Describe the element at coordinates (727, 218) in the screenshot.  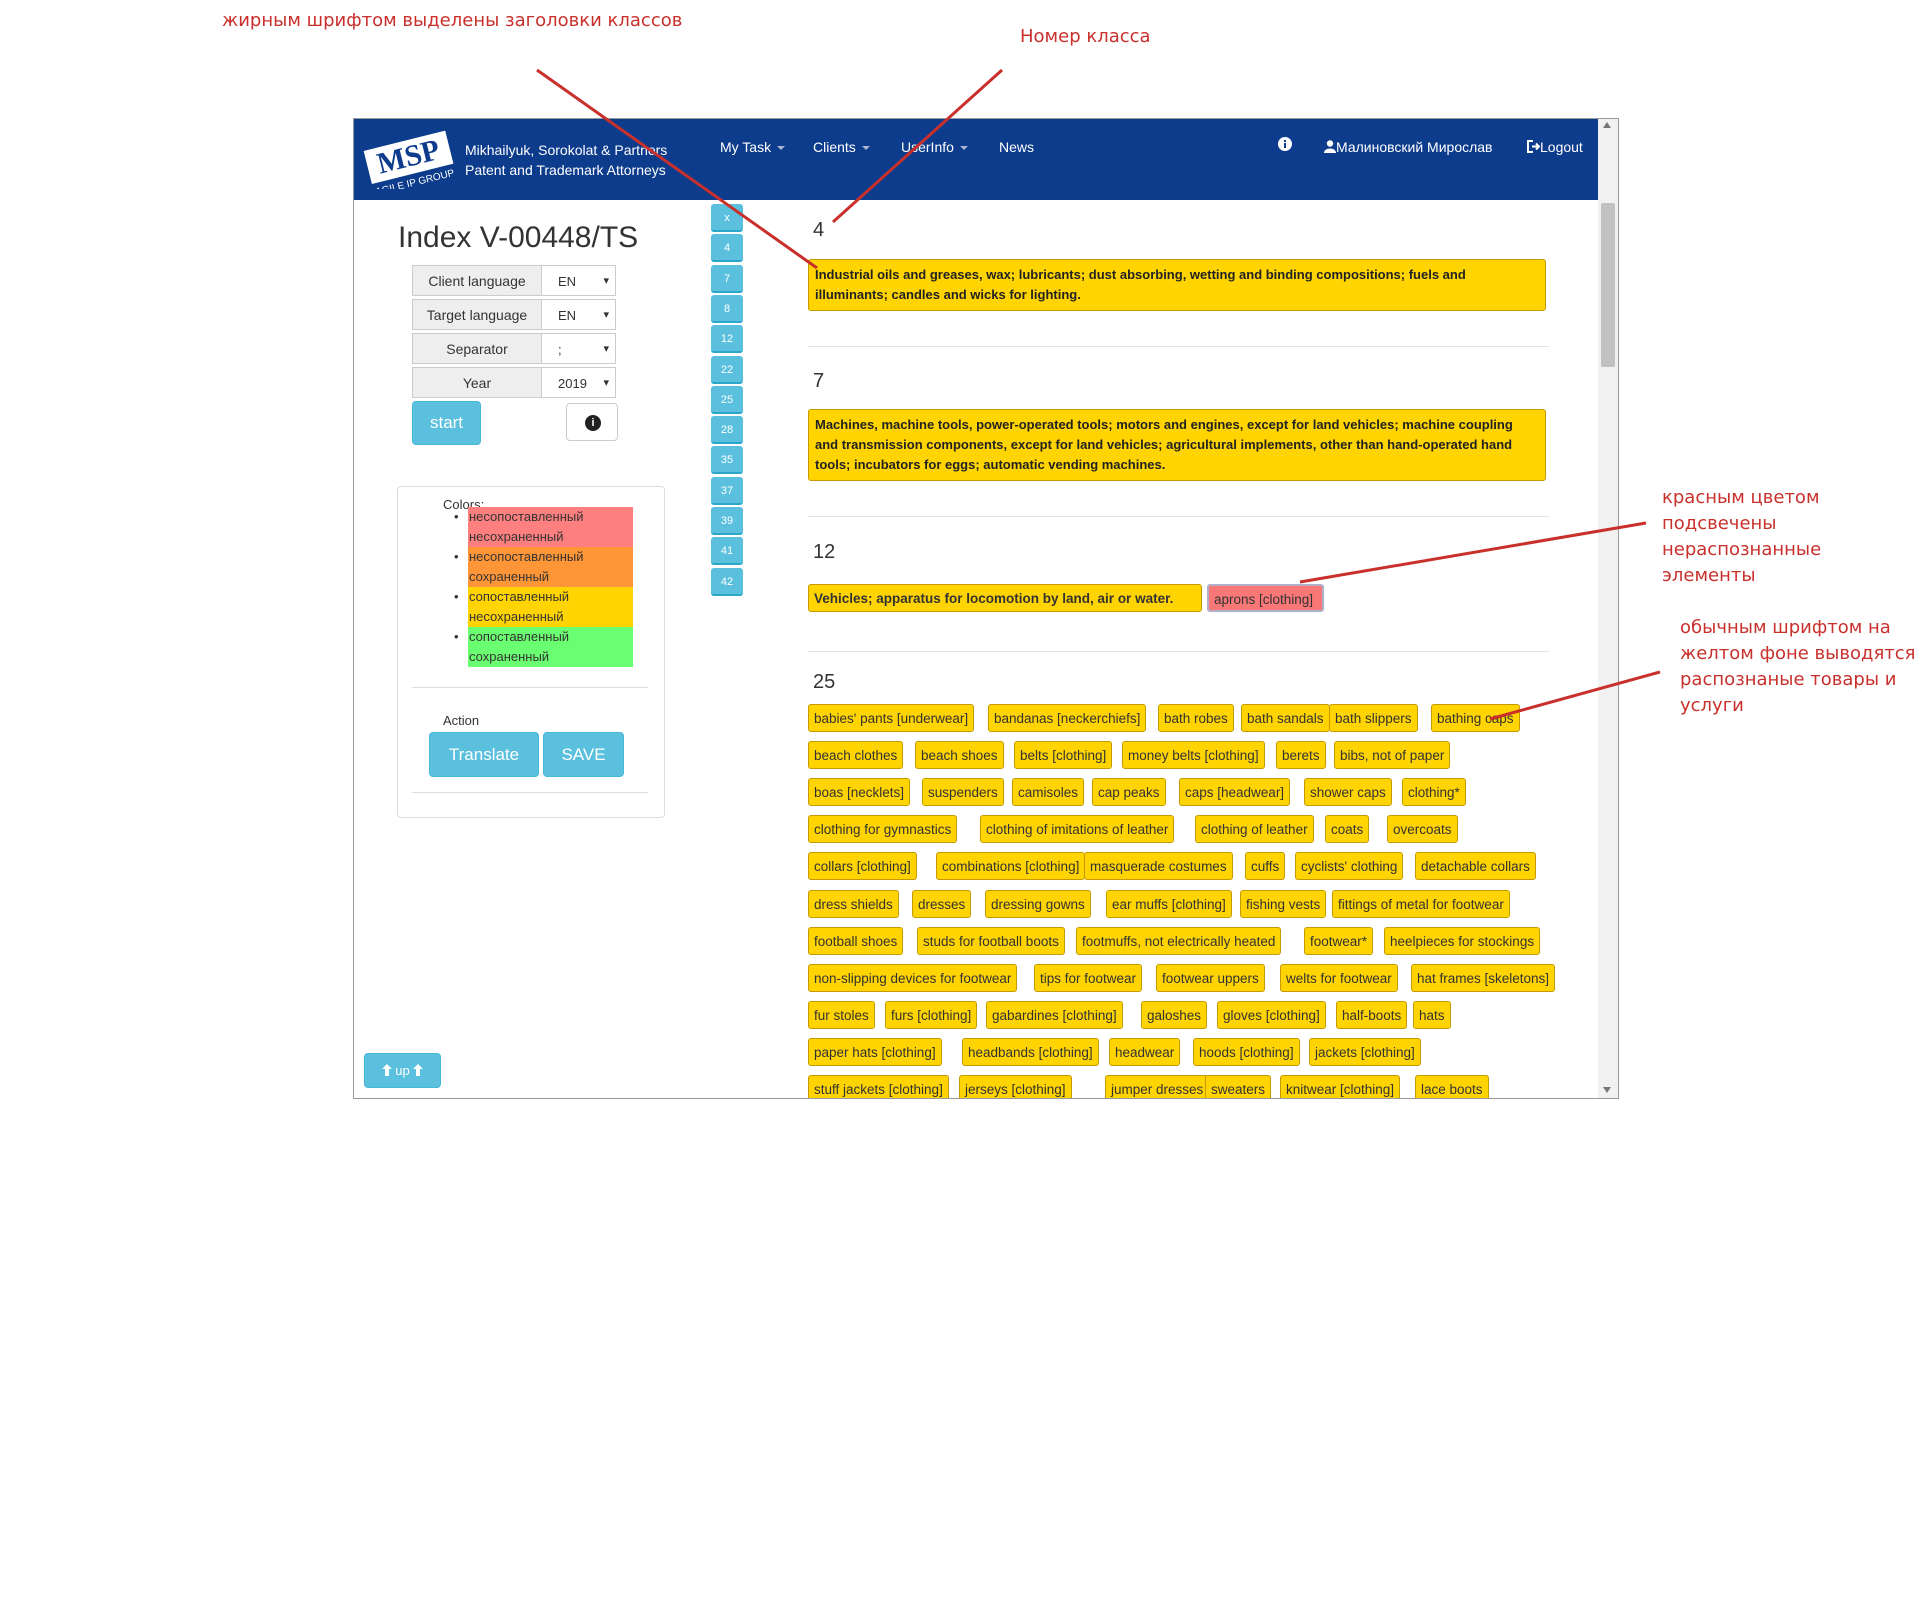
I see `class-nav-button-x: x` at that location.